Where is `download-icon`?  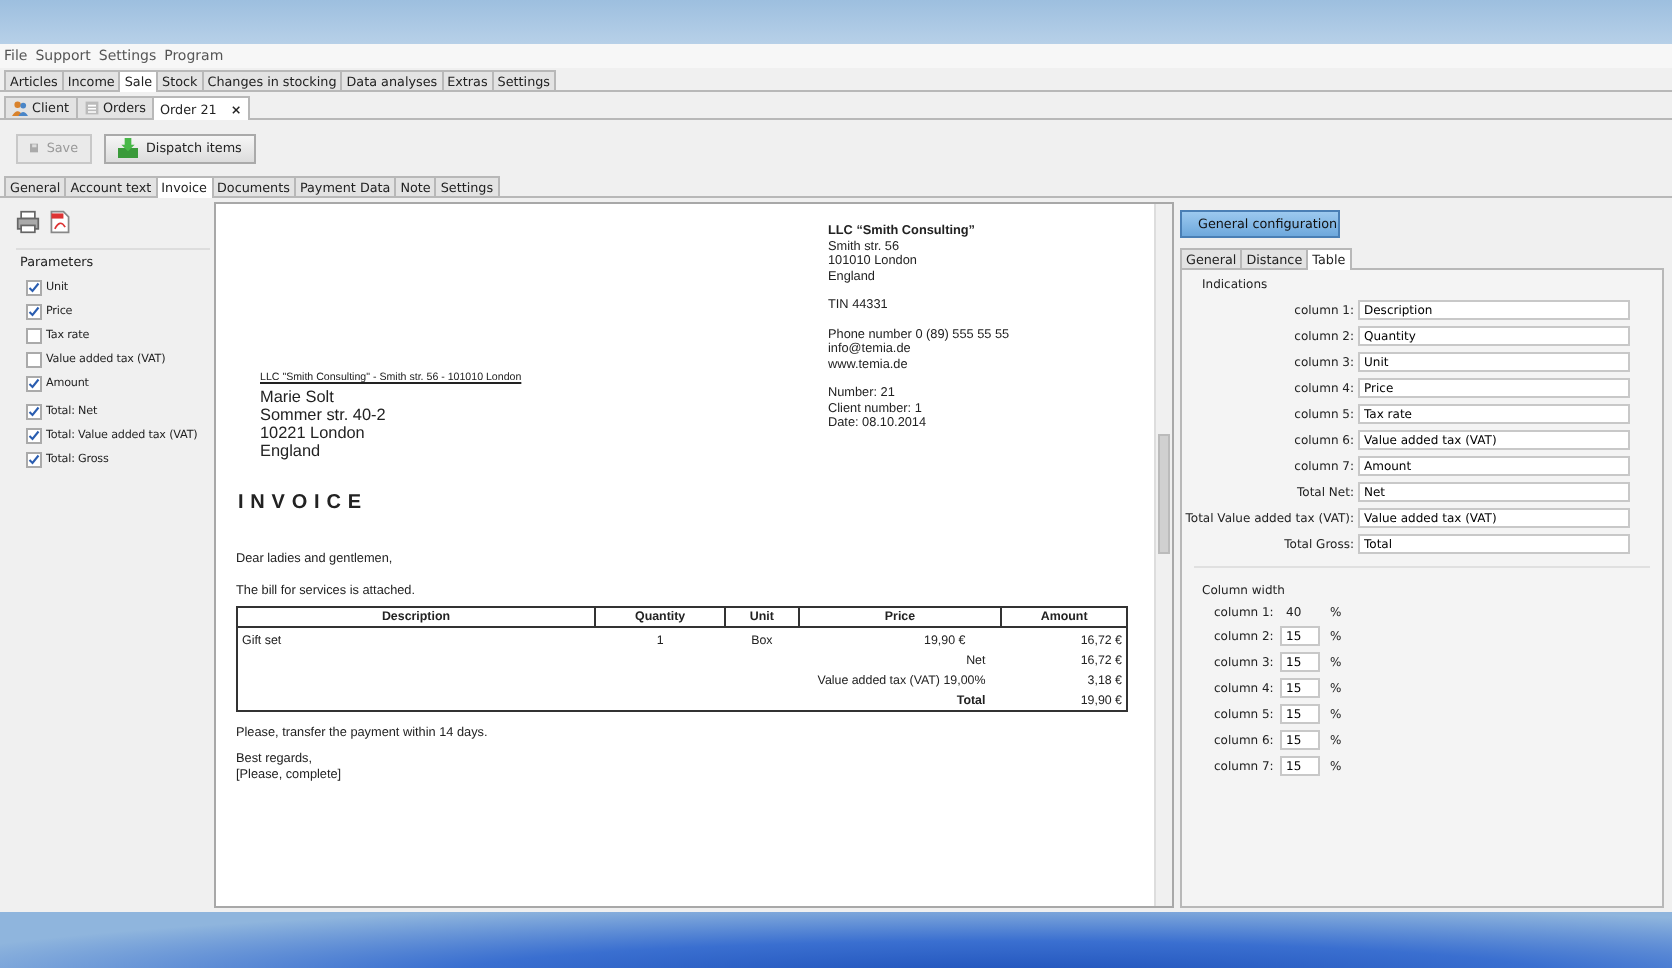
download-icon is located at coordinates (128, 148).